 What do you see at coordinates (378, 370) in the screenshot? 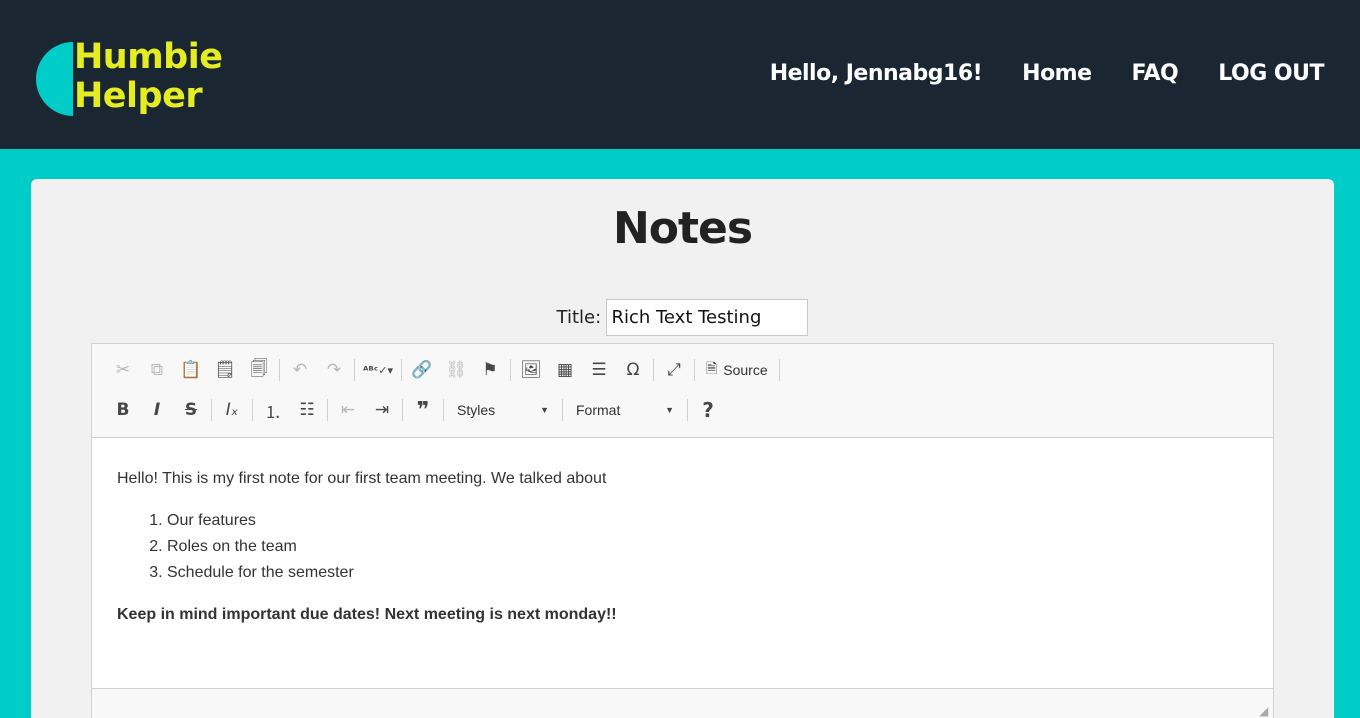
I see `spellcheck-icon: ᴬᴮᶜ✓▾` at bounding box center [378, 370].